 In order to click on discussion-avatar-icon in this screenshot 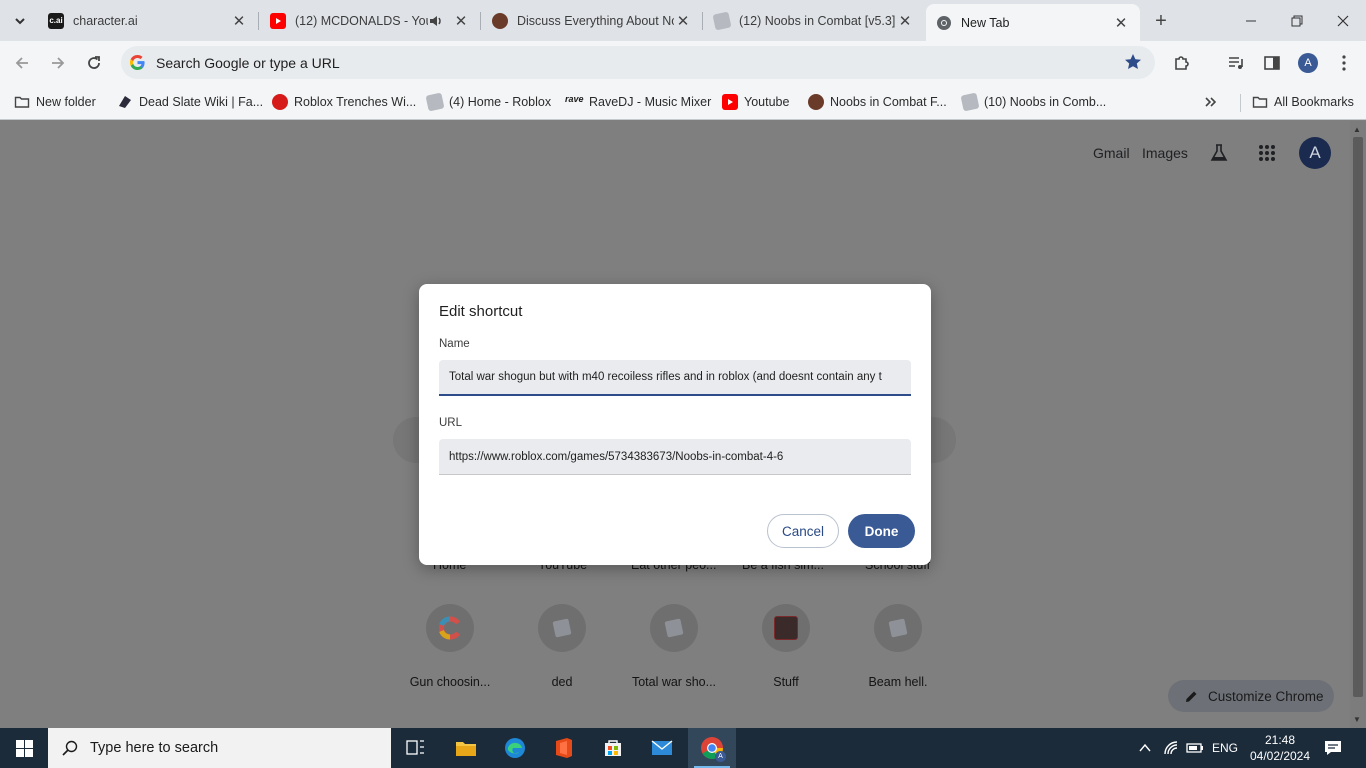, I will do `click(816, 102)`.